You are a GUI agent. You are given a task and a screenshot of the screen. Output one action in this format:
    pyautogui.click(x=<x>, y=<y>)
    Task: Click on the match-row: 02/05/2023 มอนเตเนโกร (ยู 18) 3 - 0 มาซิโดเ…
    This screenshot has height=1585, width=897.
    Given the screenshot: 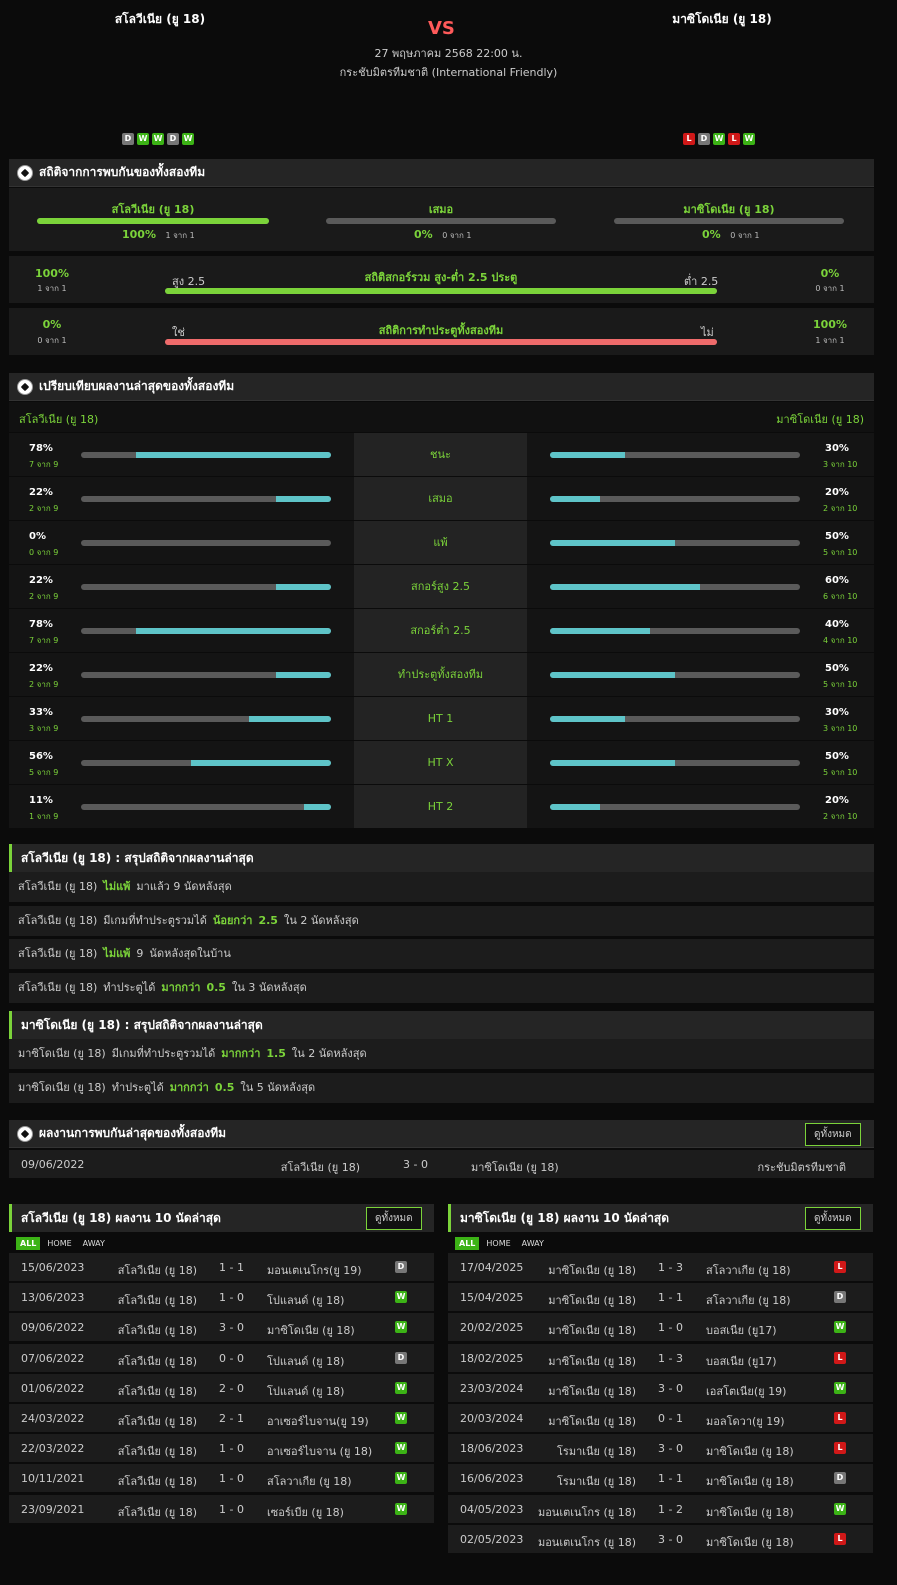 What is the action you would take?
    pyautogui.click(x=660, y=1538)
    